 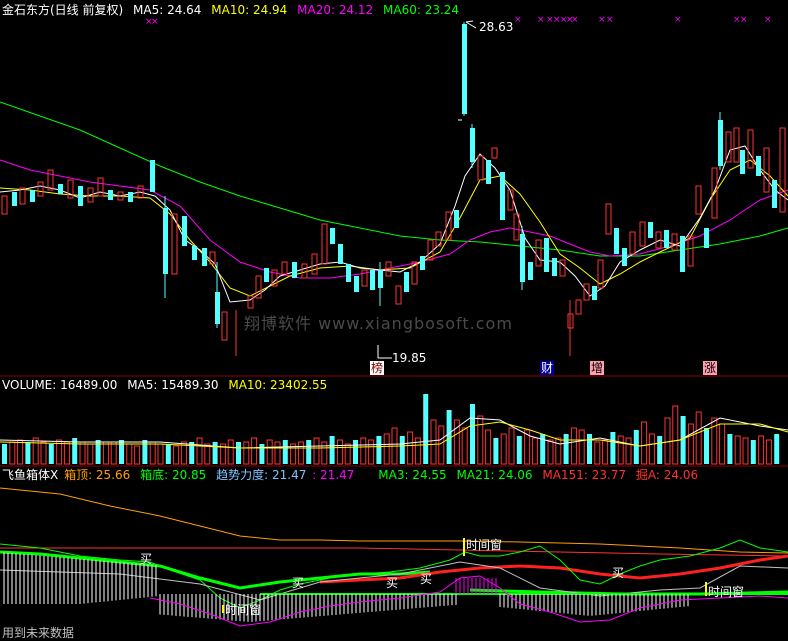 What do you see at coordinates (377, 368) in the screenshot?
I see `event-tag-bang: 榜` at bounding box center [377, 368].